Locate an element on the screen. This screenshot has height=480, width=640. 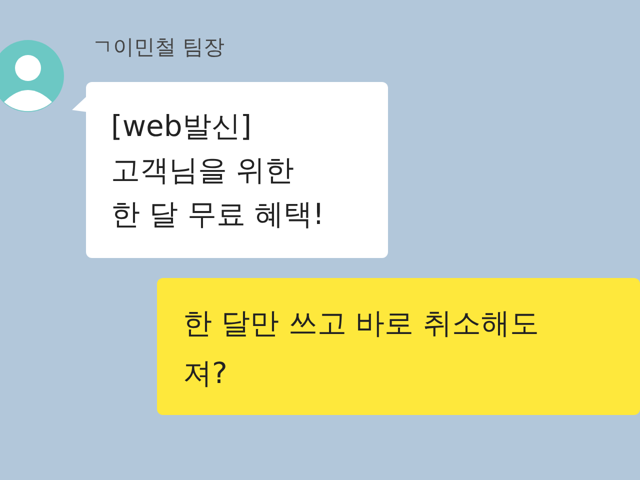
message-text: 한 달 무료 혜택! is located at coordinates (217, 214).